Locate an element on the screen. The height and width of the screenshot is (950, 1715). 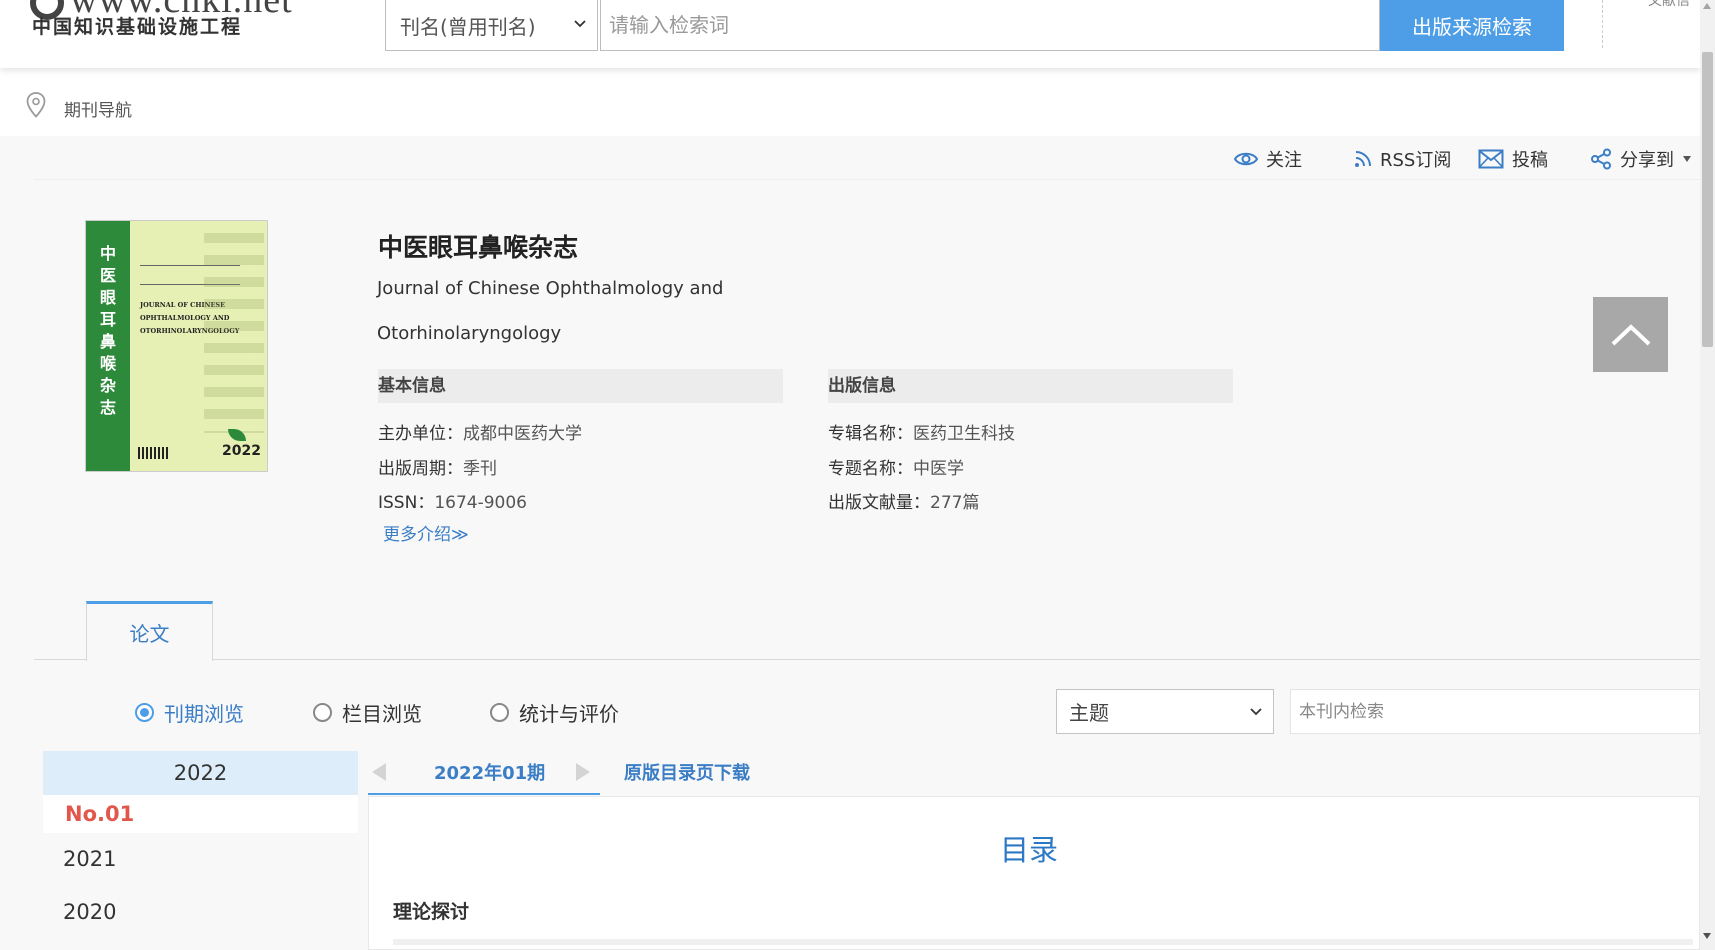
tab-papers: 论文 is located at coordinates (149, 631).